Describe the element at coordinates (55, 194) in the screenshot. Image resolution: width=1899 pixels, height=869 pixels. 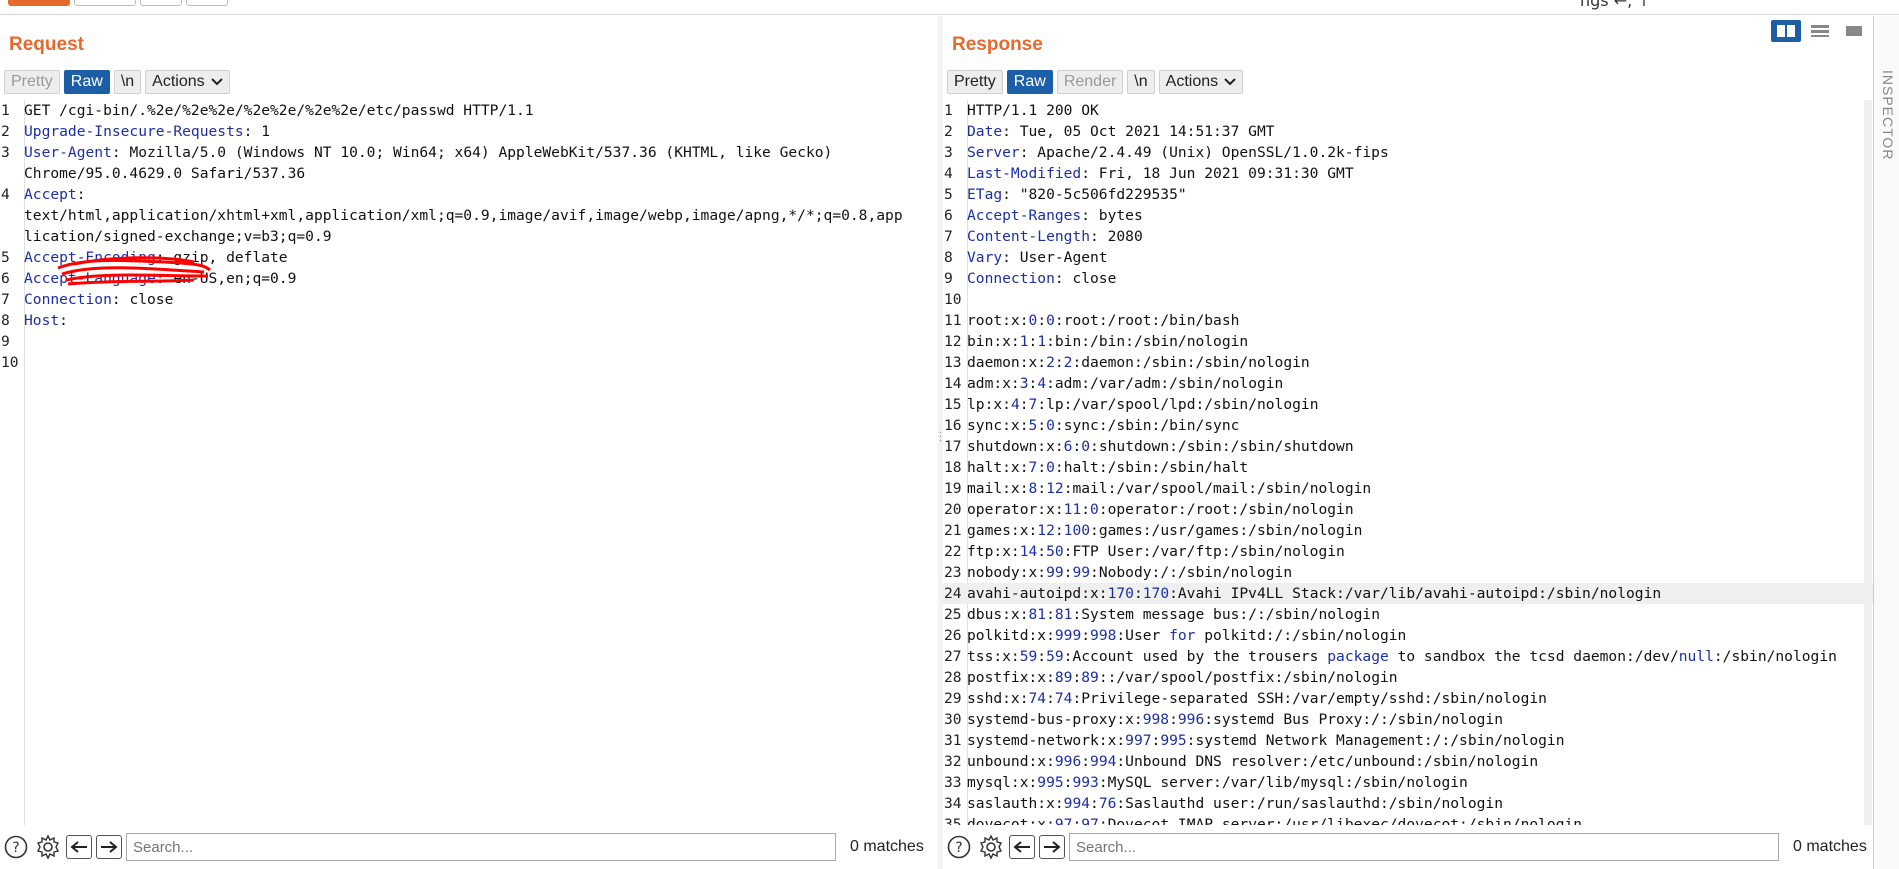
I see `line-code: Accept:` at that location.